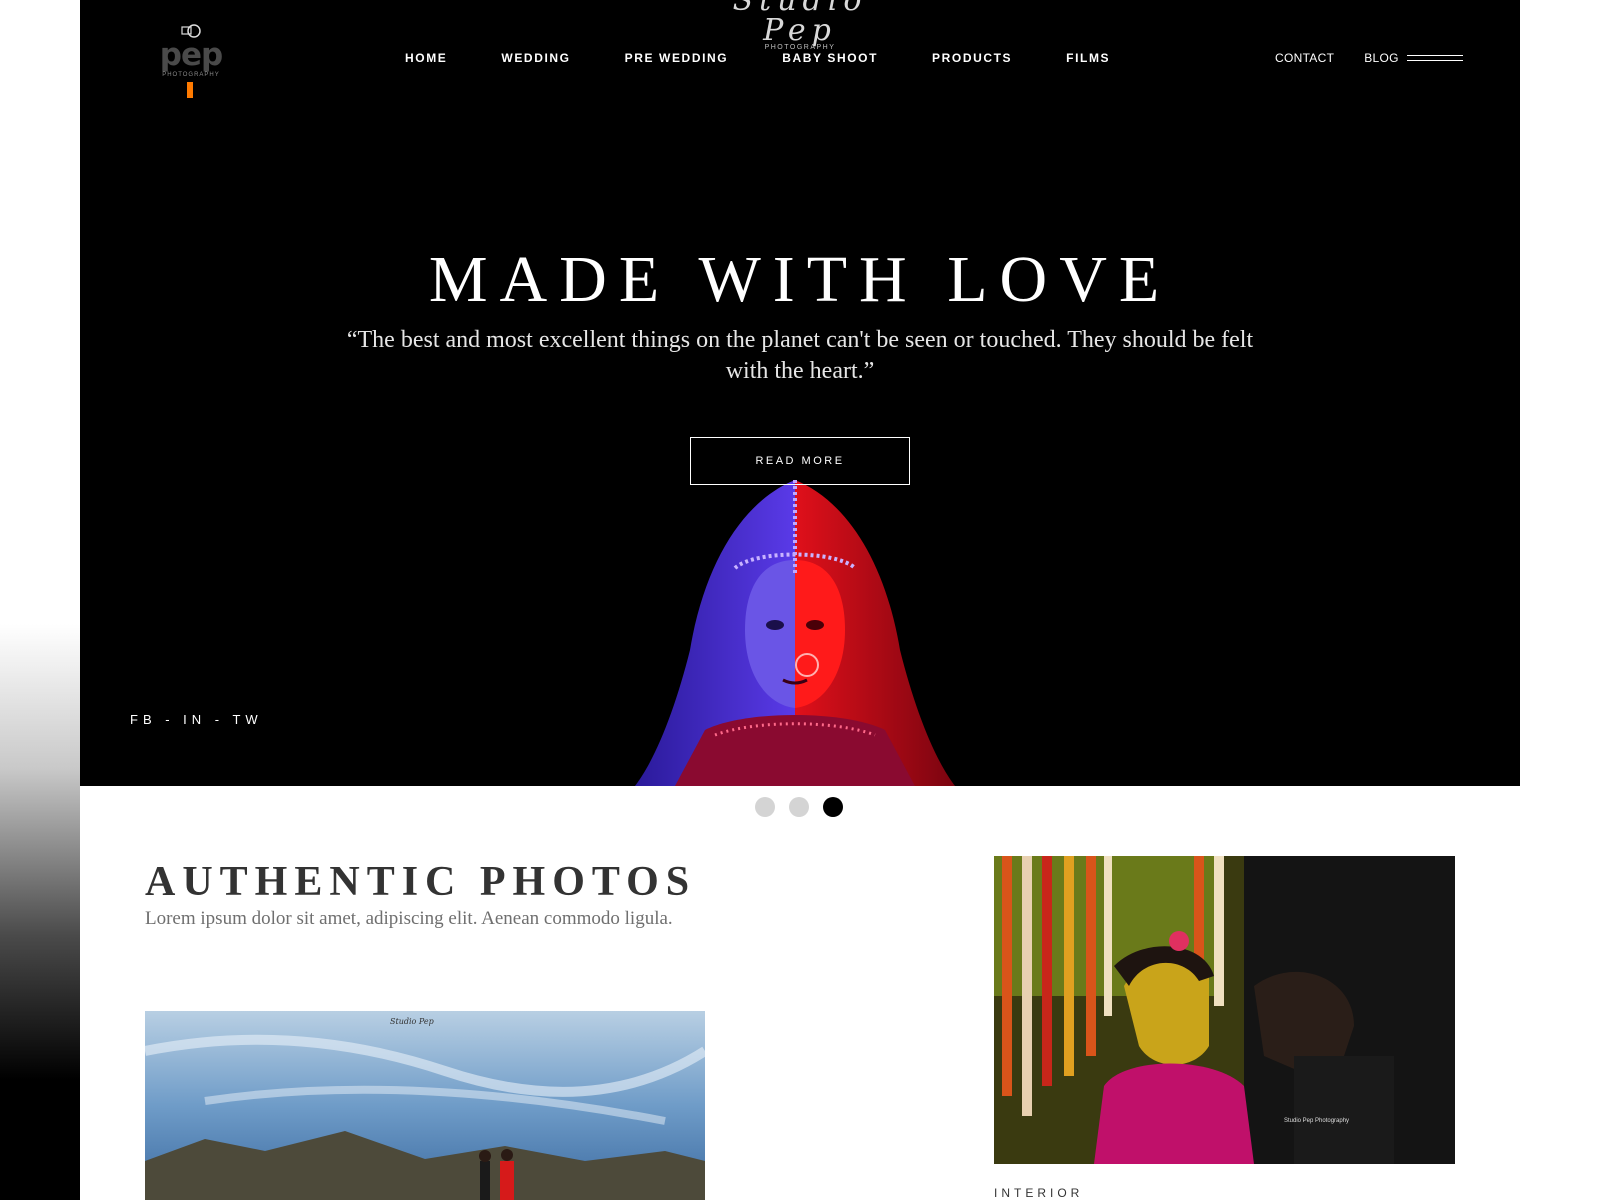  What do you see at coordinates (1304, 58) in the screenshot?
I see `contact-link: CONTACT` at bounding box center [1304, 58].